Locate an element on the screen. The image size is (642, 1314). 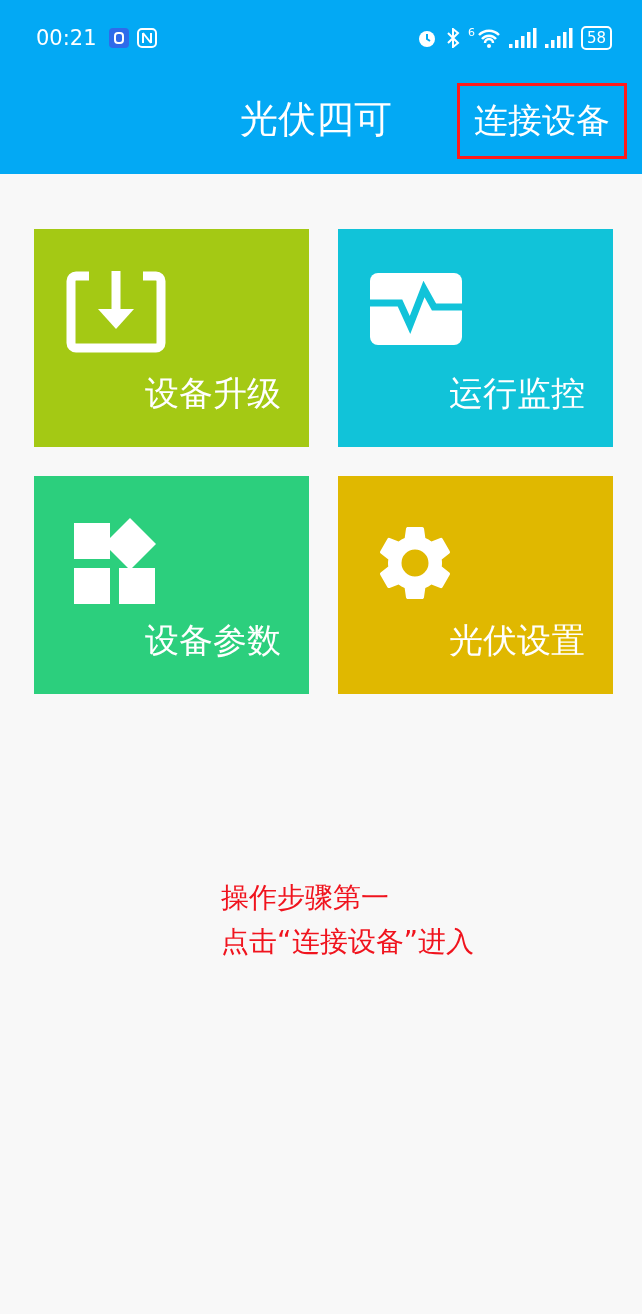
connect-device-button: 连接设备 is located at coordinates (542, 121).